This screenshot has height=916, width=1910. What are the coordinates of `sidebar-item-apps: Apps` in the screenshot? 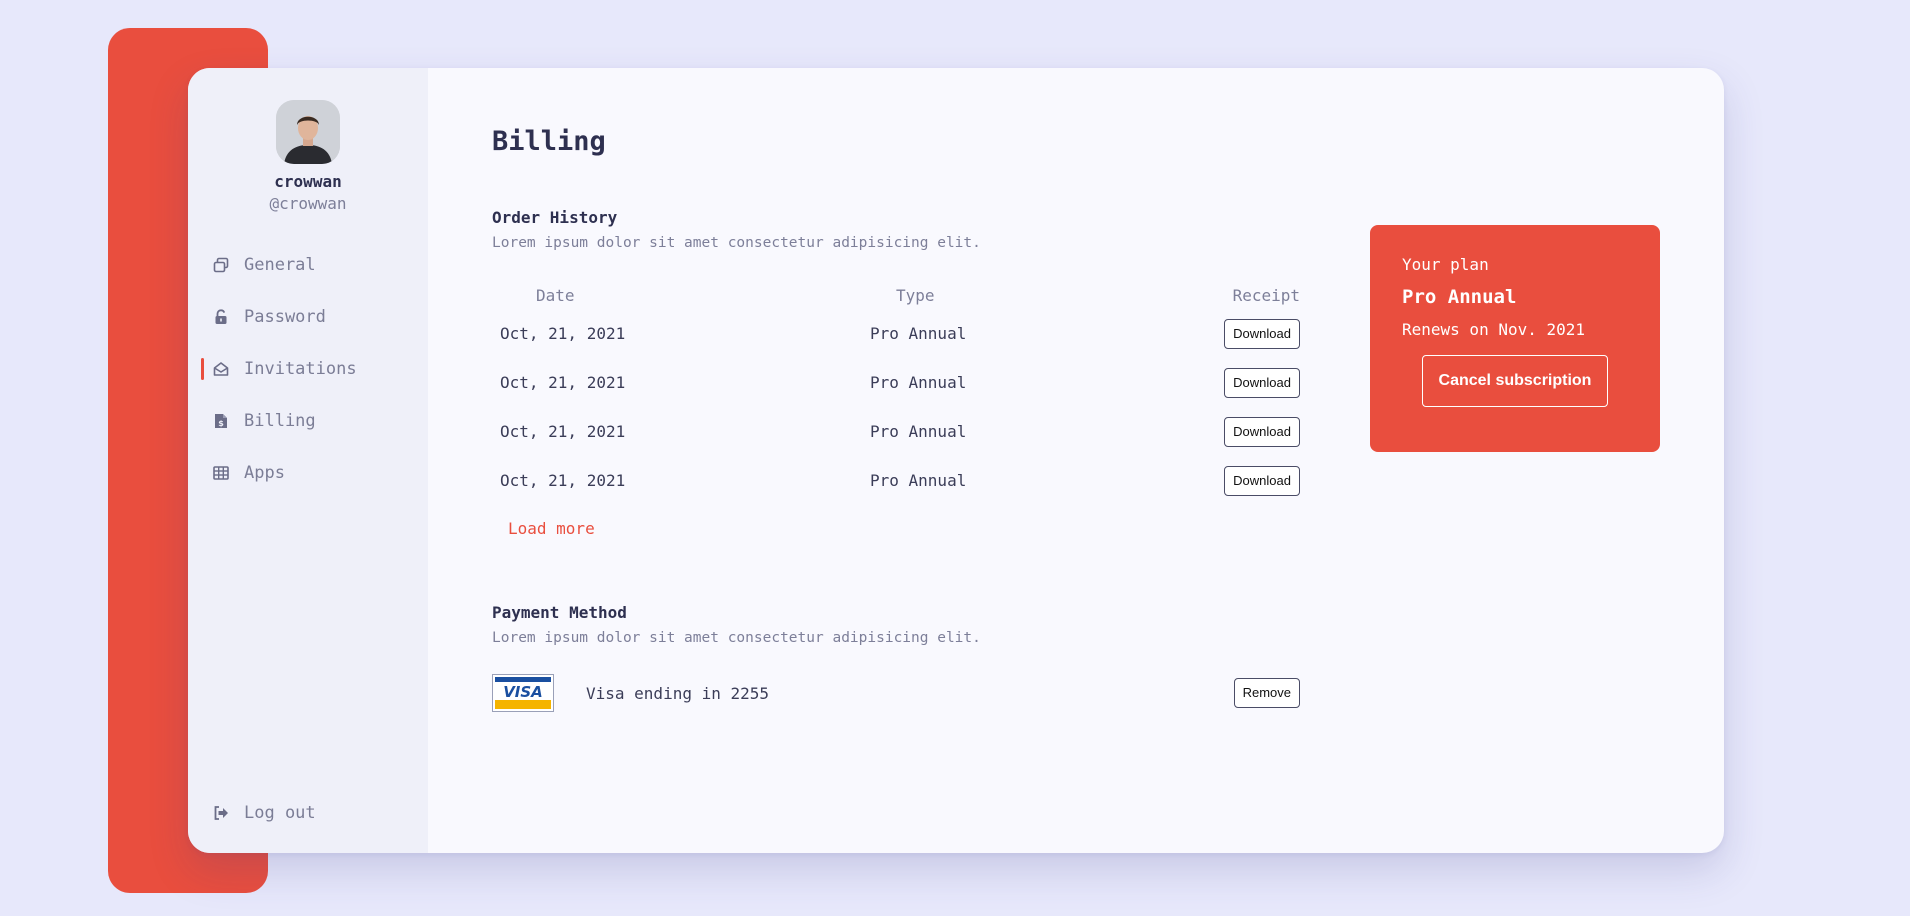 It's located at (308, 473).